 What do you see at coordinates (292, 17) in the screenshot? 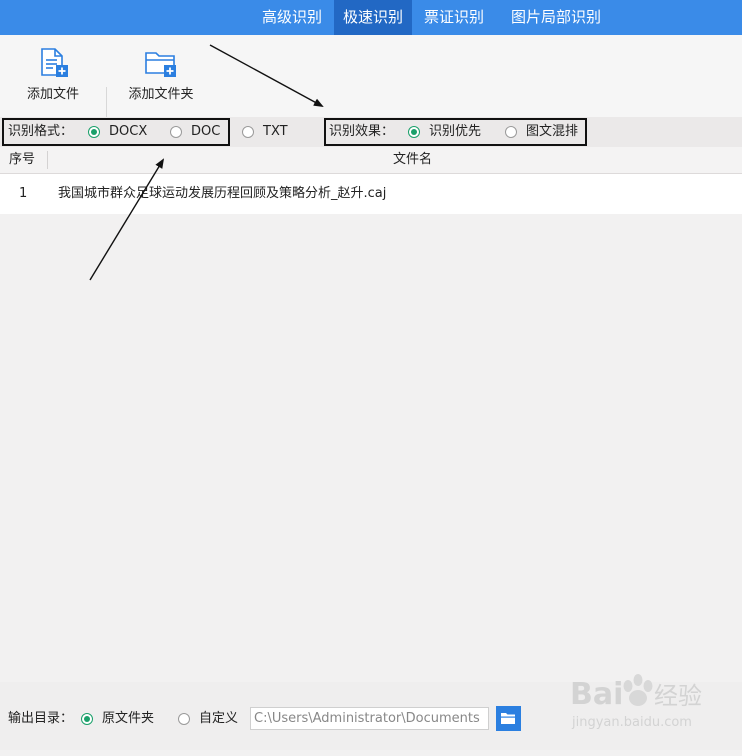
I see `tab-advanced-recognition: 高级识别` at bounding box center [292, 17].